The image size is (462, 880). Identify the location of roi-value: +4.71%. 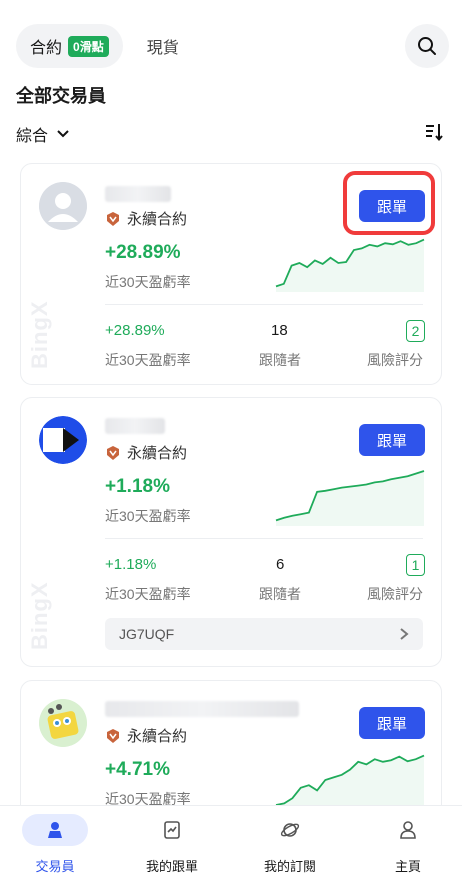
(137, 769).